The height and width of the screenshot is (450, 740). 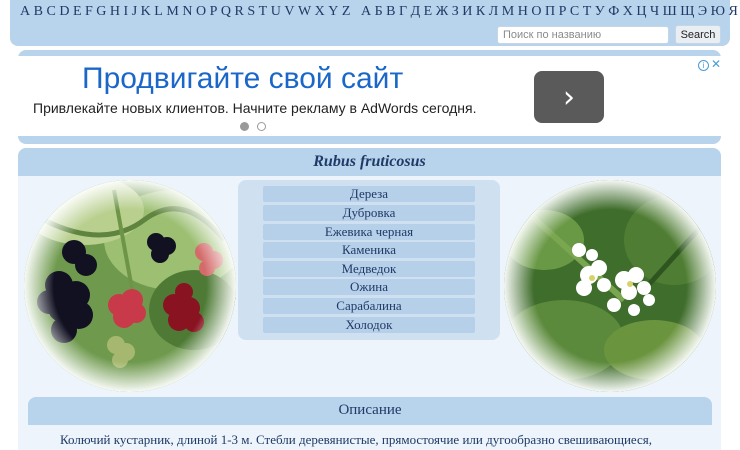 I want to click on latin-letter-link: A, so click(x=25, y=11).